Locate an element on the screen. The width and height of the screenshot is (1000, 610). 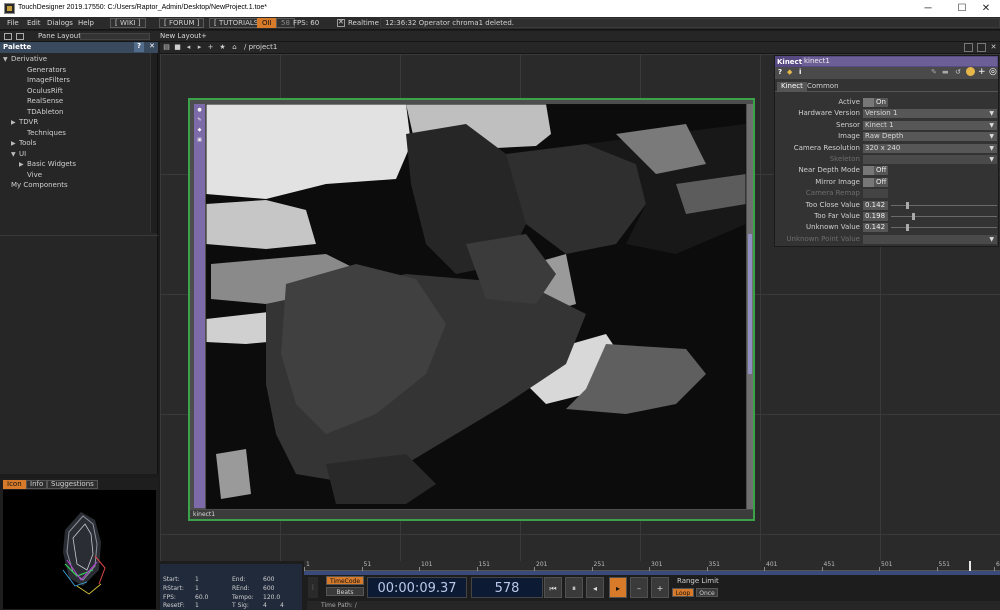
menu-help: Help is located at coordinates (86, 23).